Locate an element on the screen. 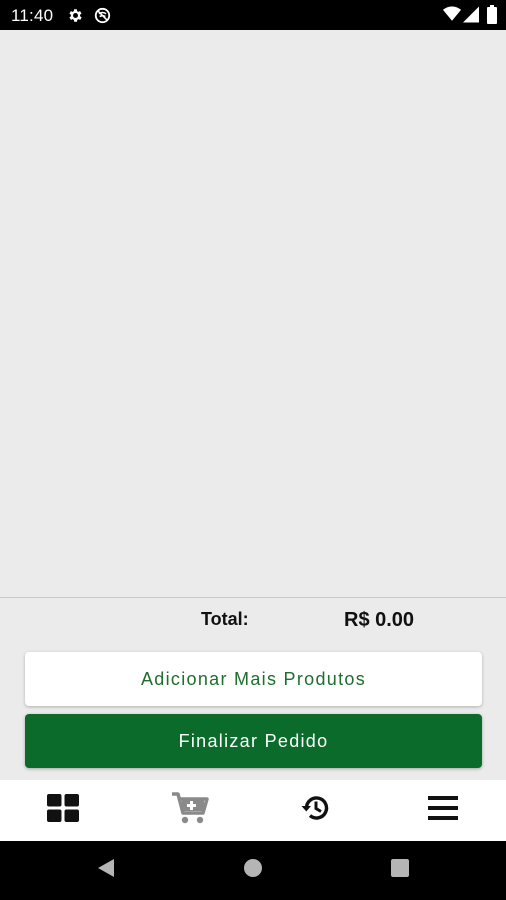 This screenshot has width=506, height=900. bottom-navigation is located at coordinates (253, 810).